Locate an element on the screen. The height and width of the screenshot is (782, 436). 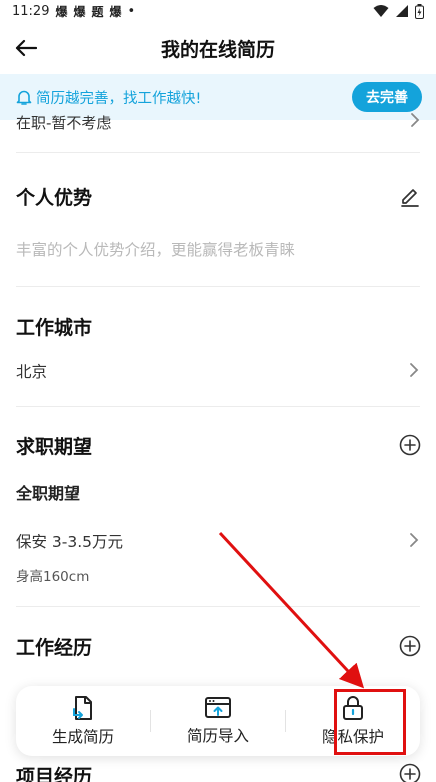
section-title-city: 工作城市 is located at coordinates (54, 328).